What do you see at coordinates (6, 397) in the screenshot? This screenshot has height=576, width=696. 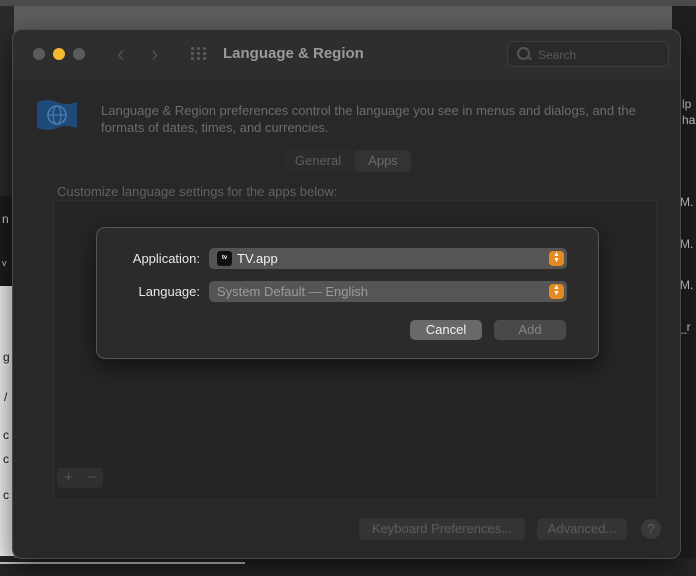 I see `bg-fragment-text: /` at bounding box center [6, 397].